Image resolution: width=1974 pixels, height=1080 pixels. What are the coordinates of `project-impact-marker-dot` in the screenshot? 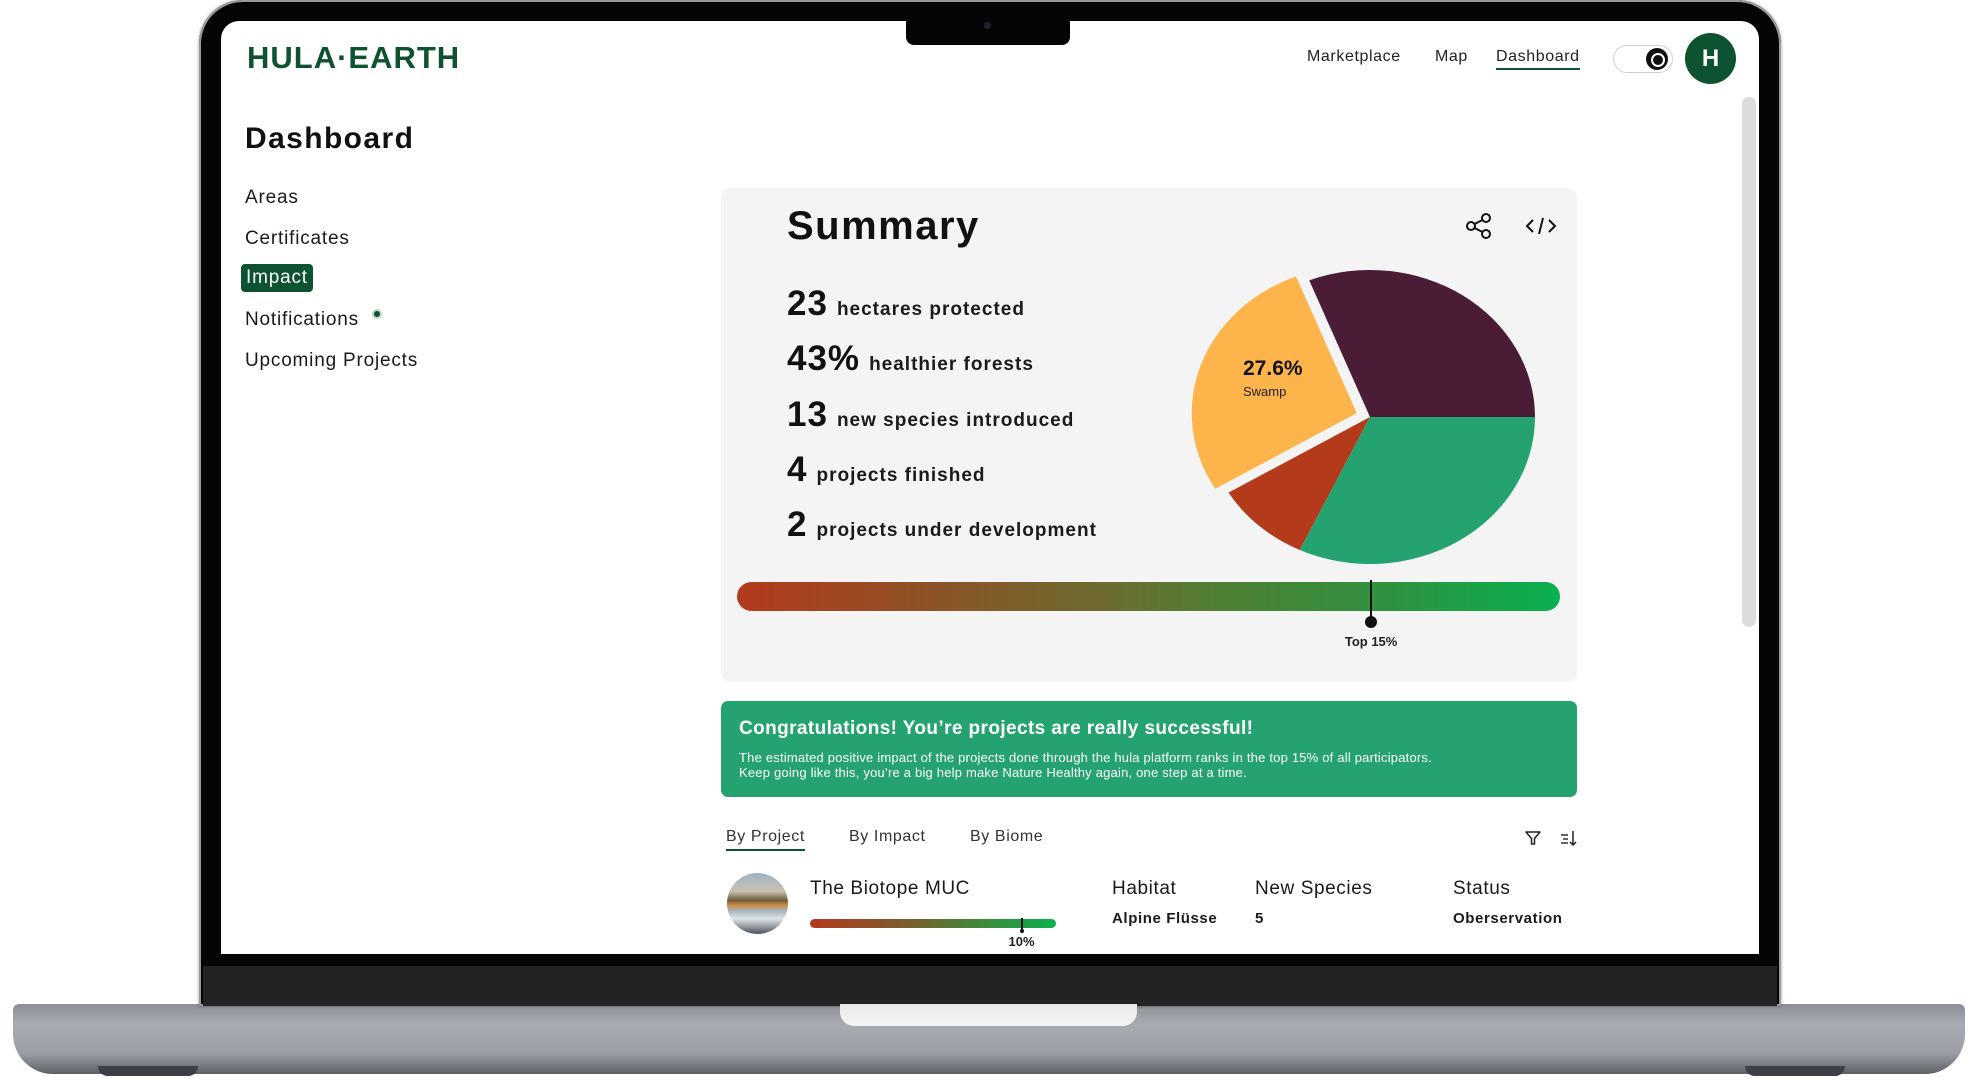 It's located at (1021, 931).